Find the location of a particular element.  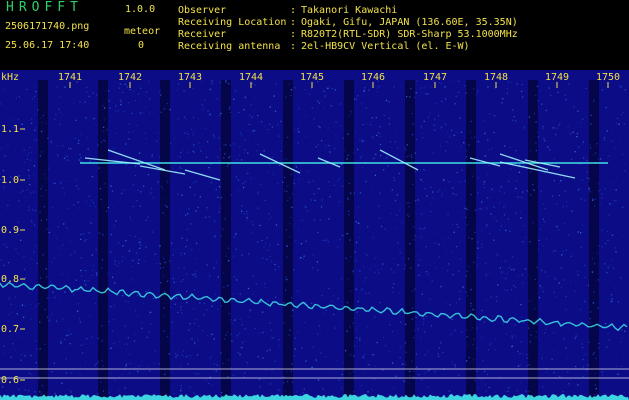

frequency-tick-label: 1.0 is located at coordinates (10, 180).